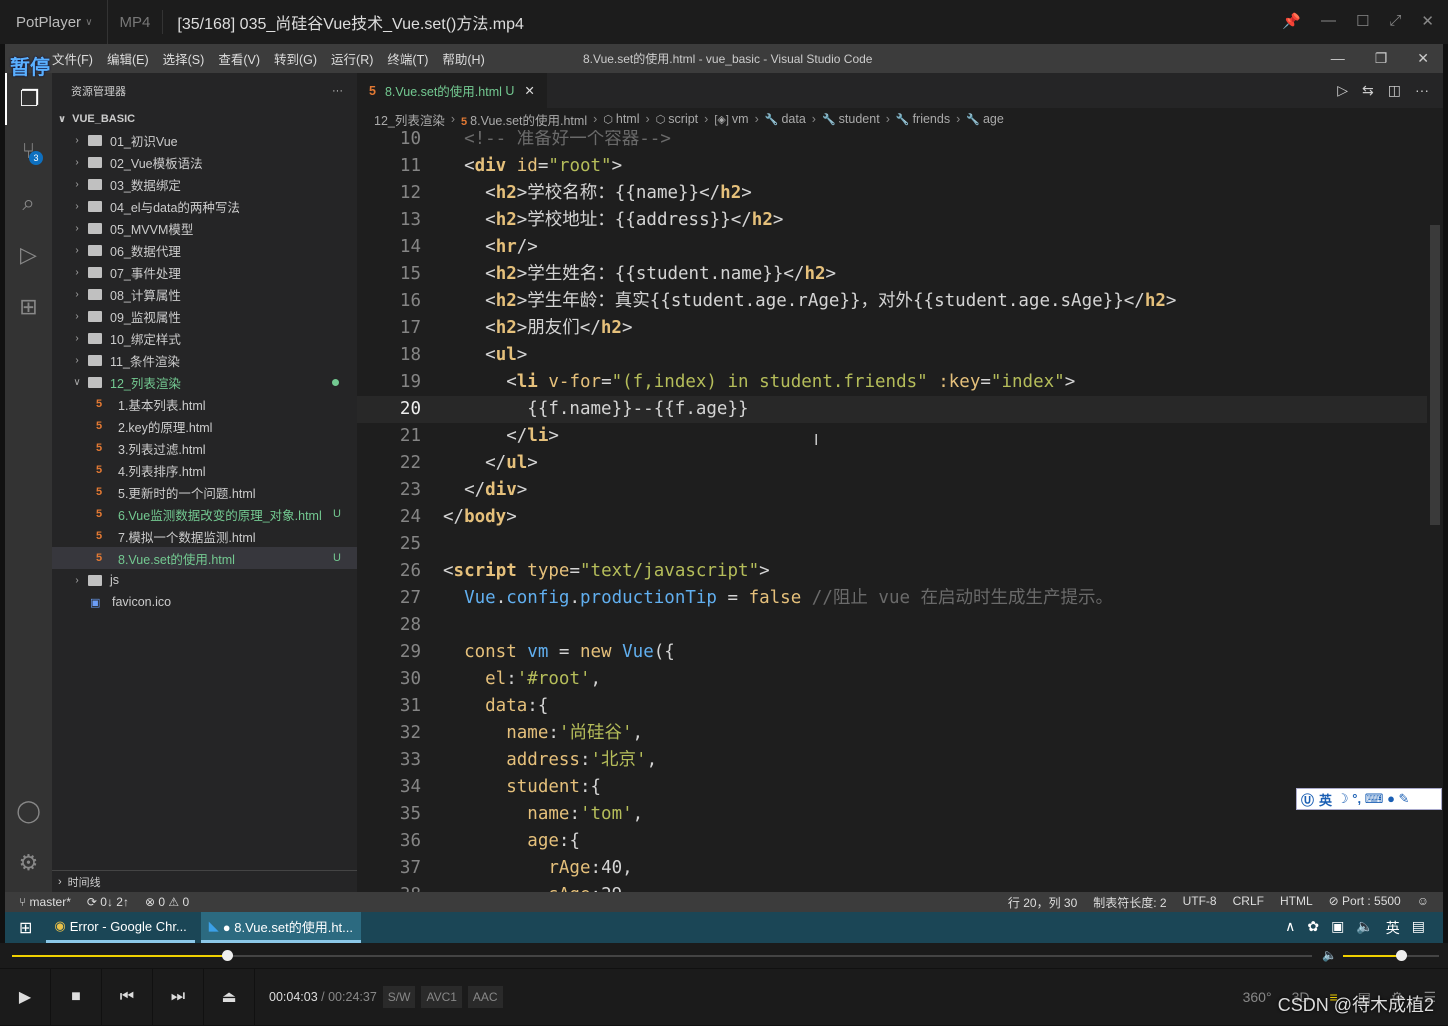 The width and height of the screenshot is (1448, 1026). I want to click on previous-button: ⏮, so click(127, 997).